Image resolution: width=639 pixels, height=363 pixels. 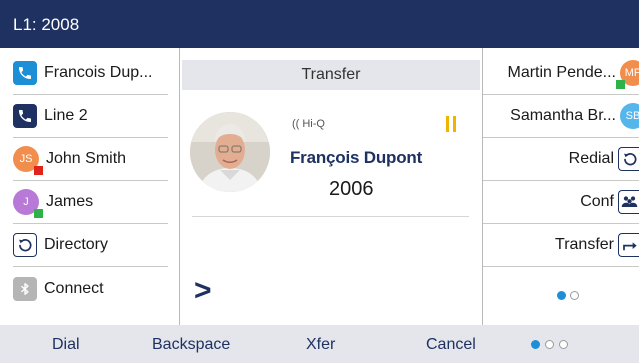 I want to click on line-status-title: L1: 2008, so click(x=46, y=24).